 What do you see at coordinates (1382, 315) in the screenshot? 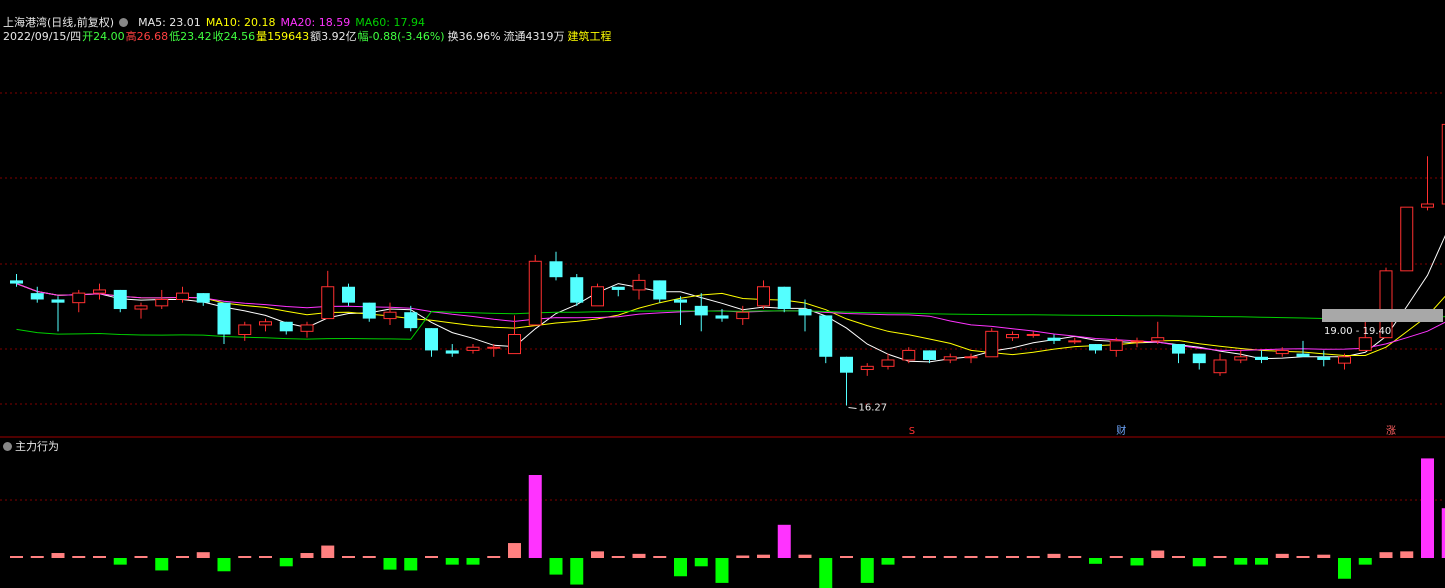
I see `price-range-box` at bounding box center [1382, 315].